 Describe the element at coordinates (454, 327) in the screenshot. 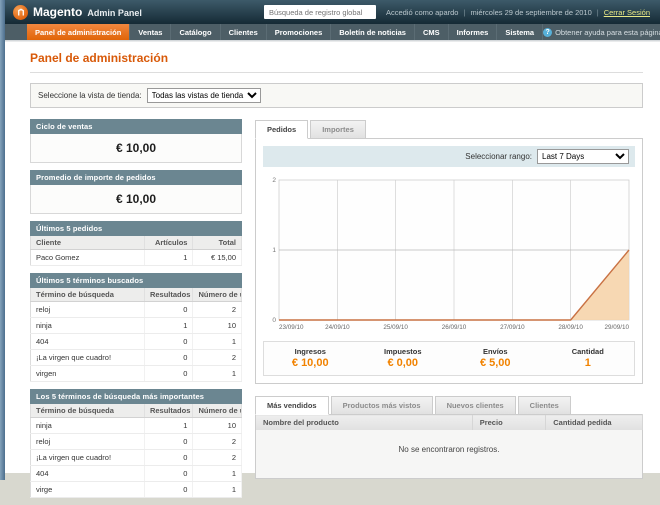

I see `svg-text: 26/09/10` at that location.